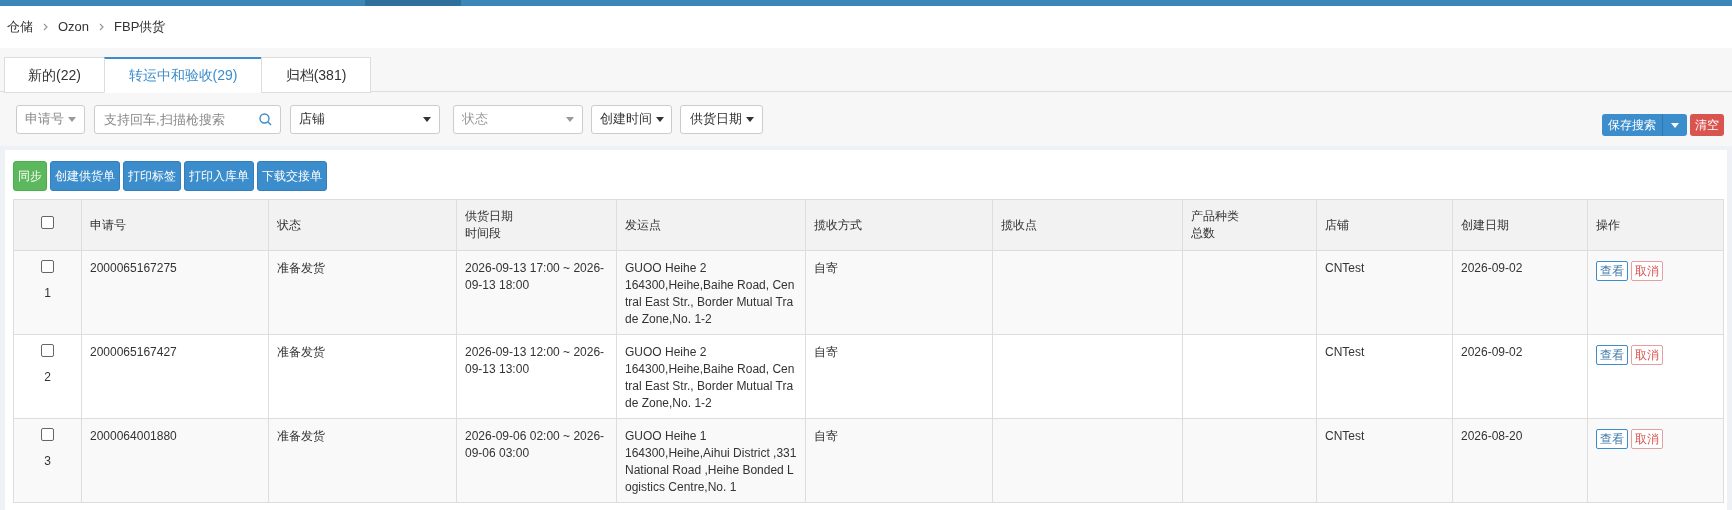 The image size is (1732, 510). Describe the element at coordinates (1608, 225) in the screenshot. I see `column-header: 操作` at that location.